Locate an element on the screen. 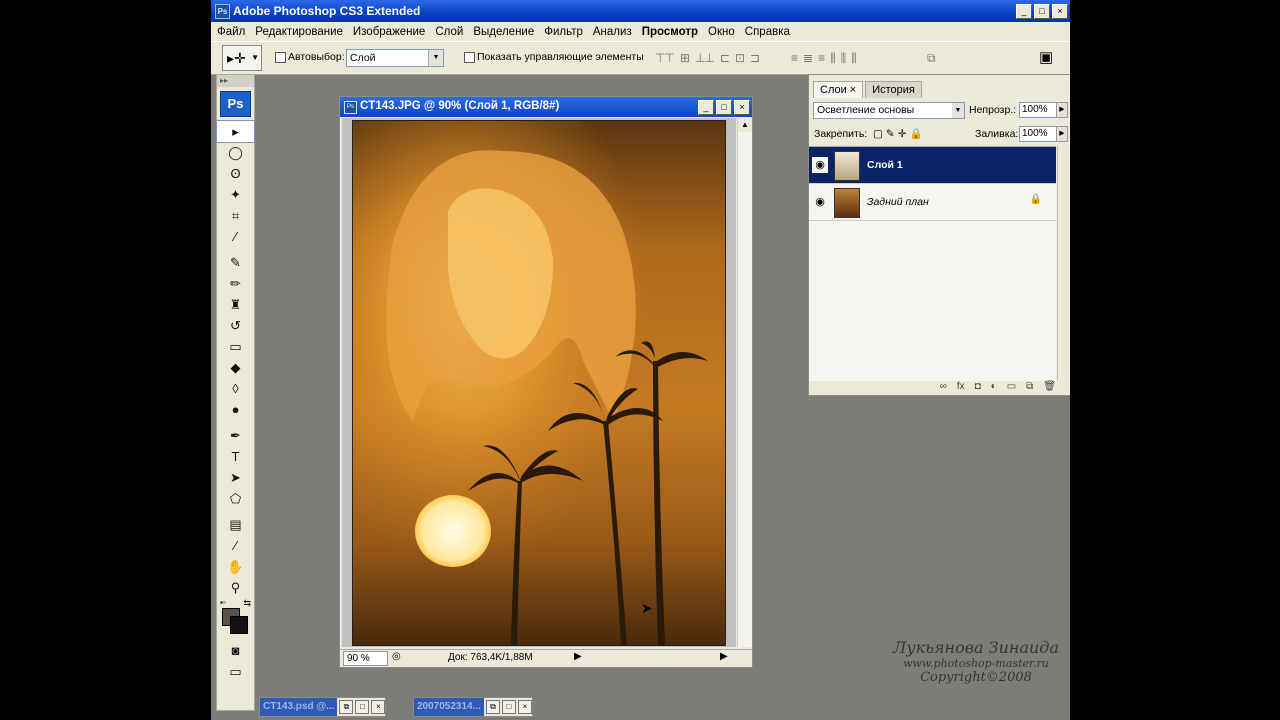  distribute-right-icon: ⫼ is located at coordinates (853, 58).